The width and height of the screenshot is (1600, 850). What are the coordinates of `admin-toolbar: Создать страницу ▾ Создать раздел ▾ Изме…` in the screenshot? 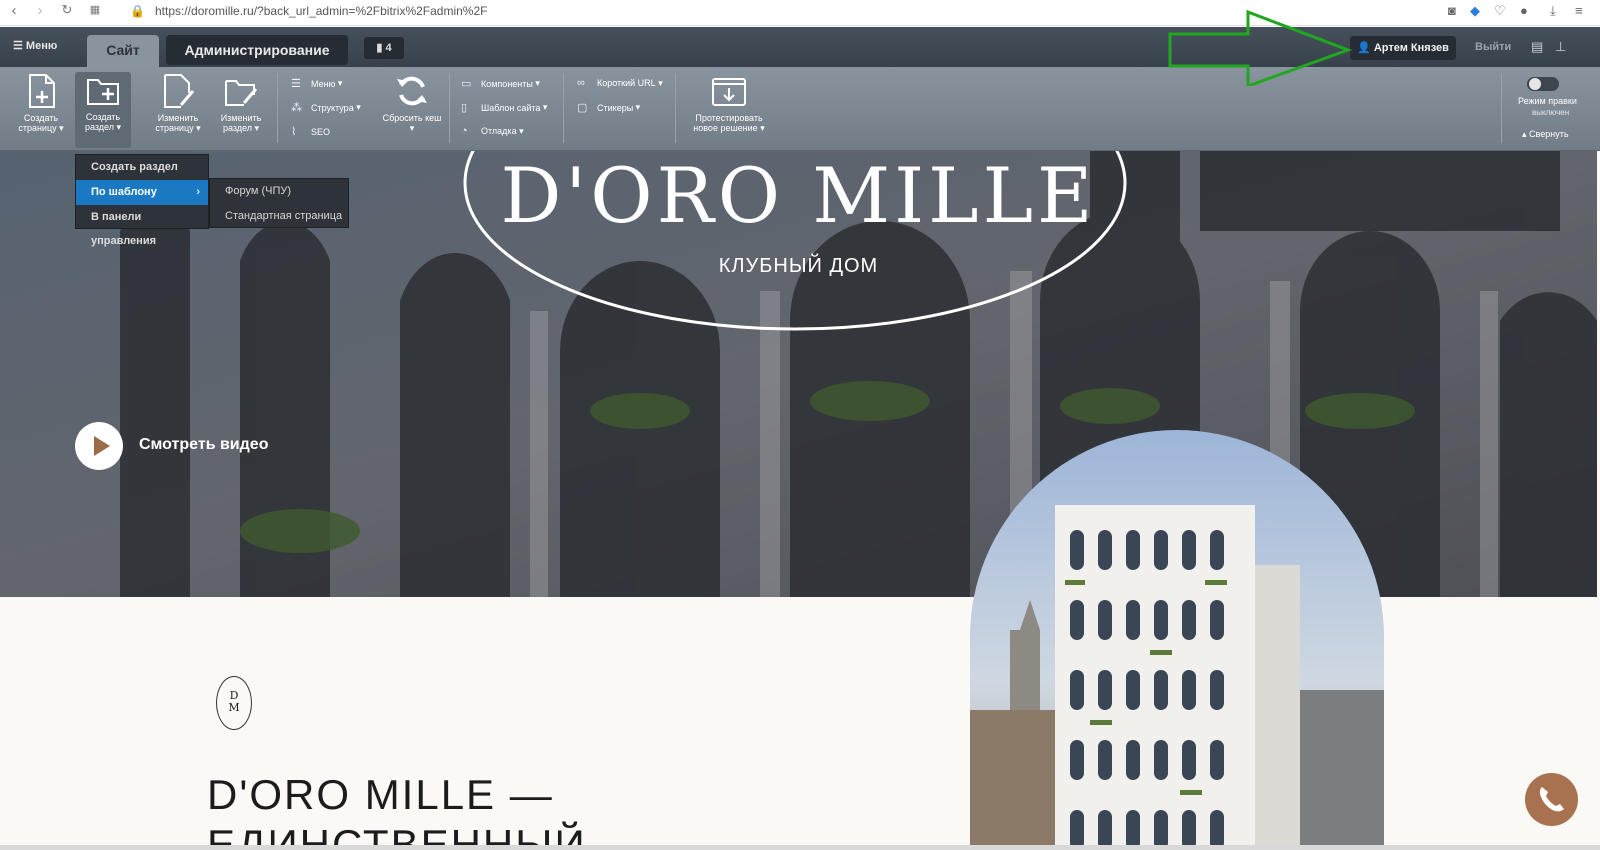 It's located at (800, 109).